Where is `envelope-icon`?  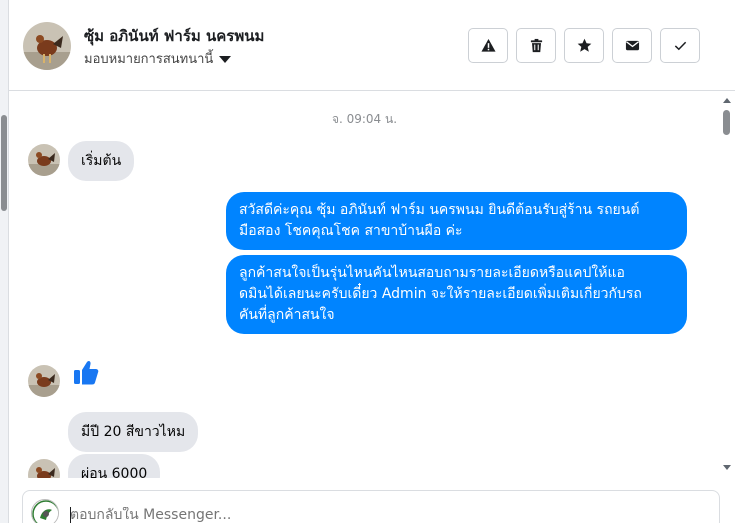
envelope-icon is located at coordinates (632, 45).